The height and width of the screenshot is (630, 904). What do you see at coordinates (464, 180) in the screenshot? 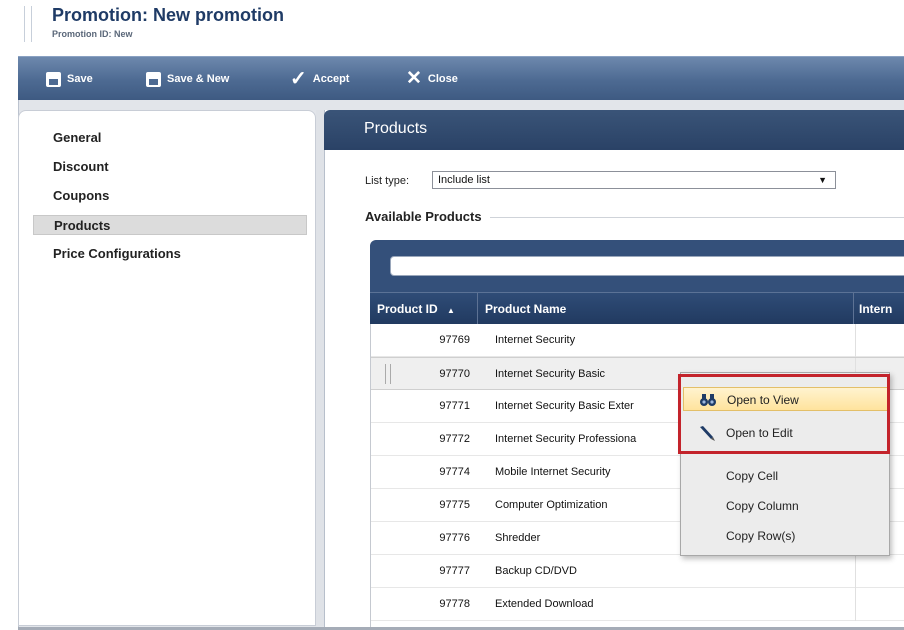
I see `list-type-value: Include list` at bounding box center [464, 180].